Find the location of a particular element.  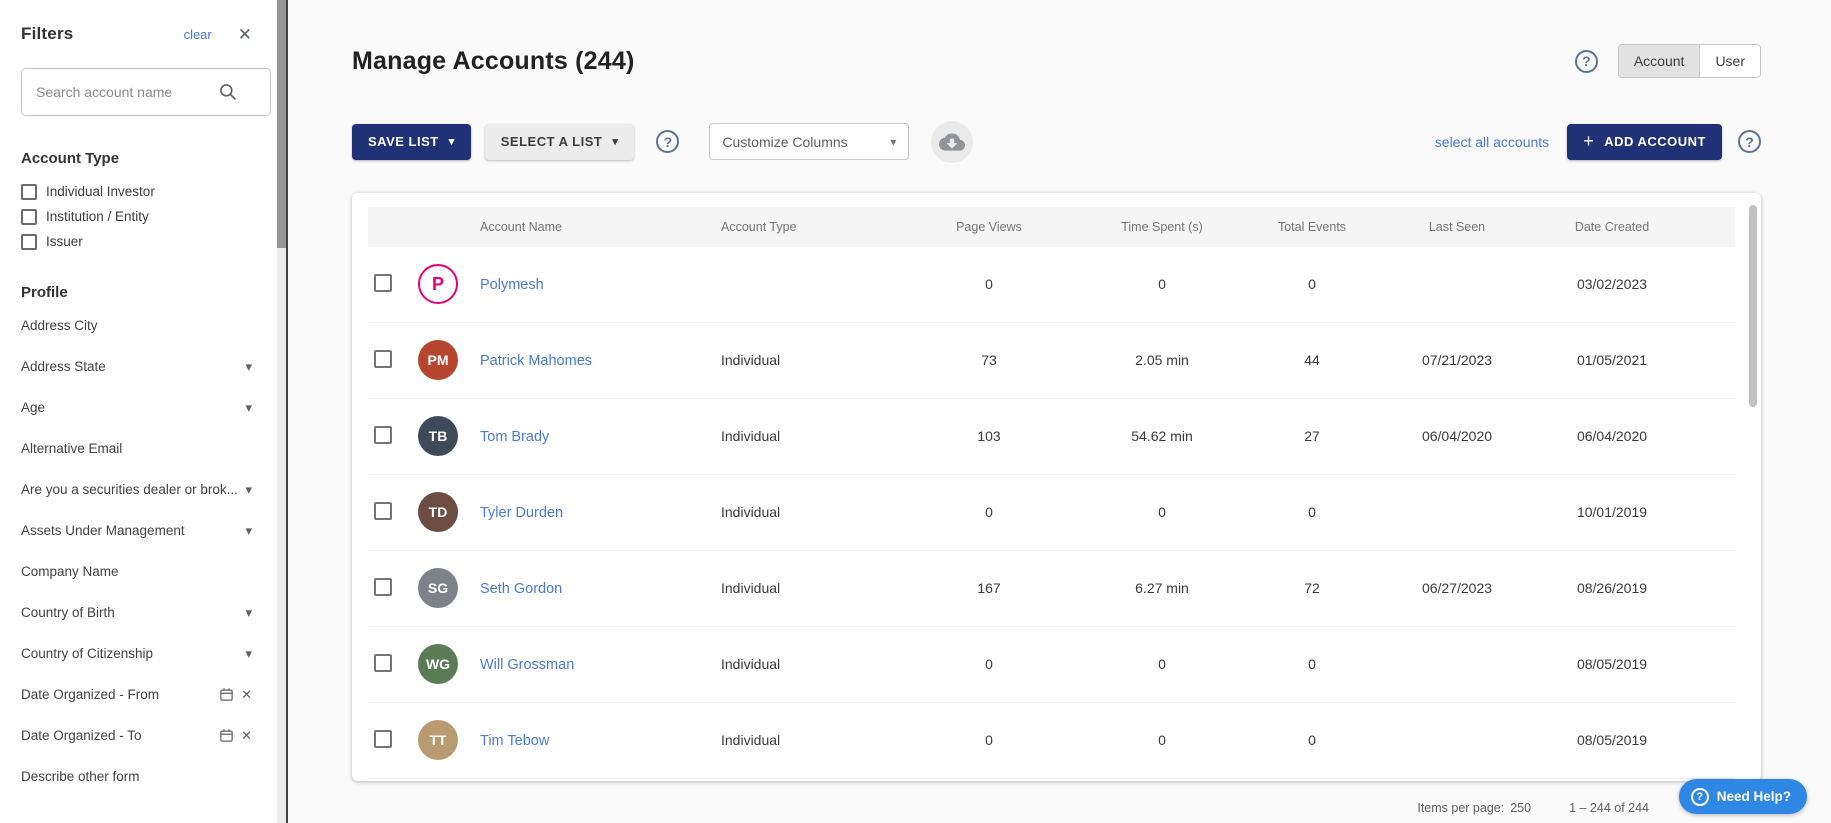

column-page-views: Page Views is located at coordinates (989, 227).